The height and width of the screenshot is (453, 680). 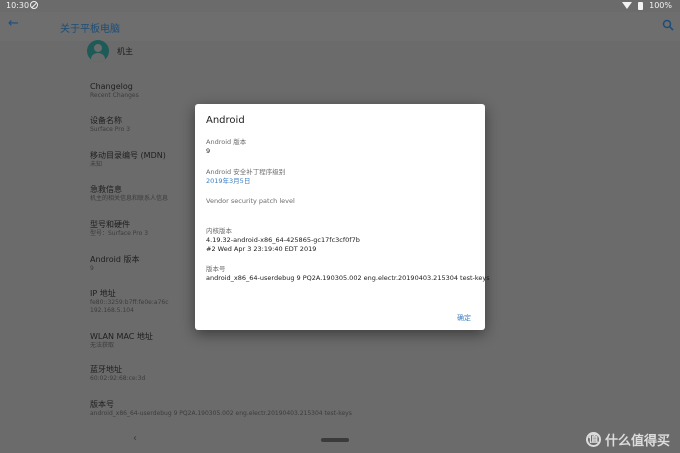 What do you see at coordinates (129, 193) in the screenshot?
I see `list-item-emergency-info: 急救信息 机主的相关信息和联系人信息` at bounding box center [129, 193].